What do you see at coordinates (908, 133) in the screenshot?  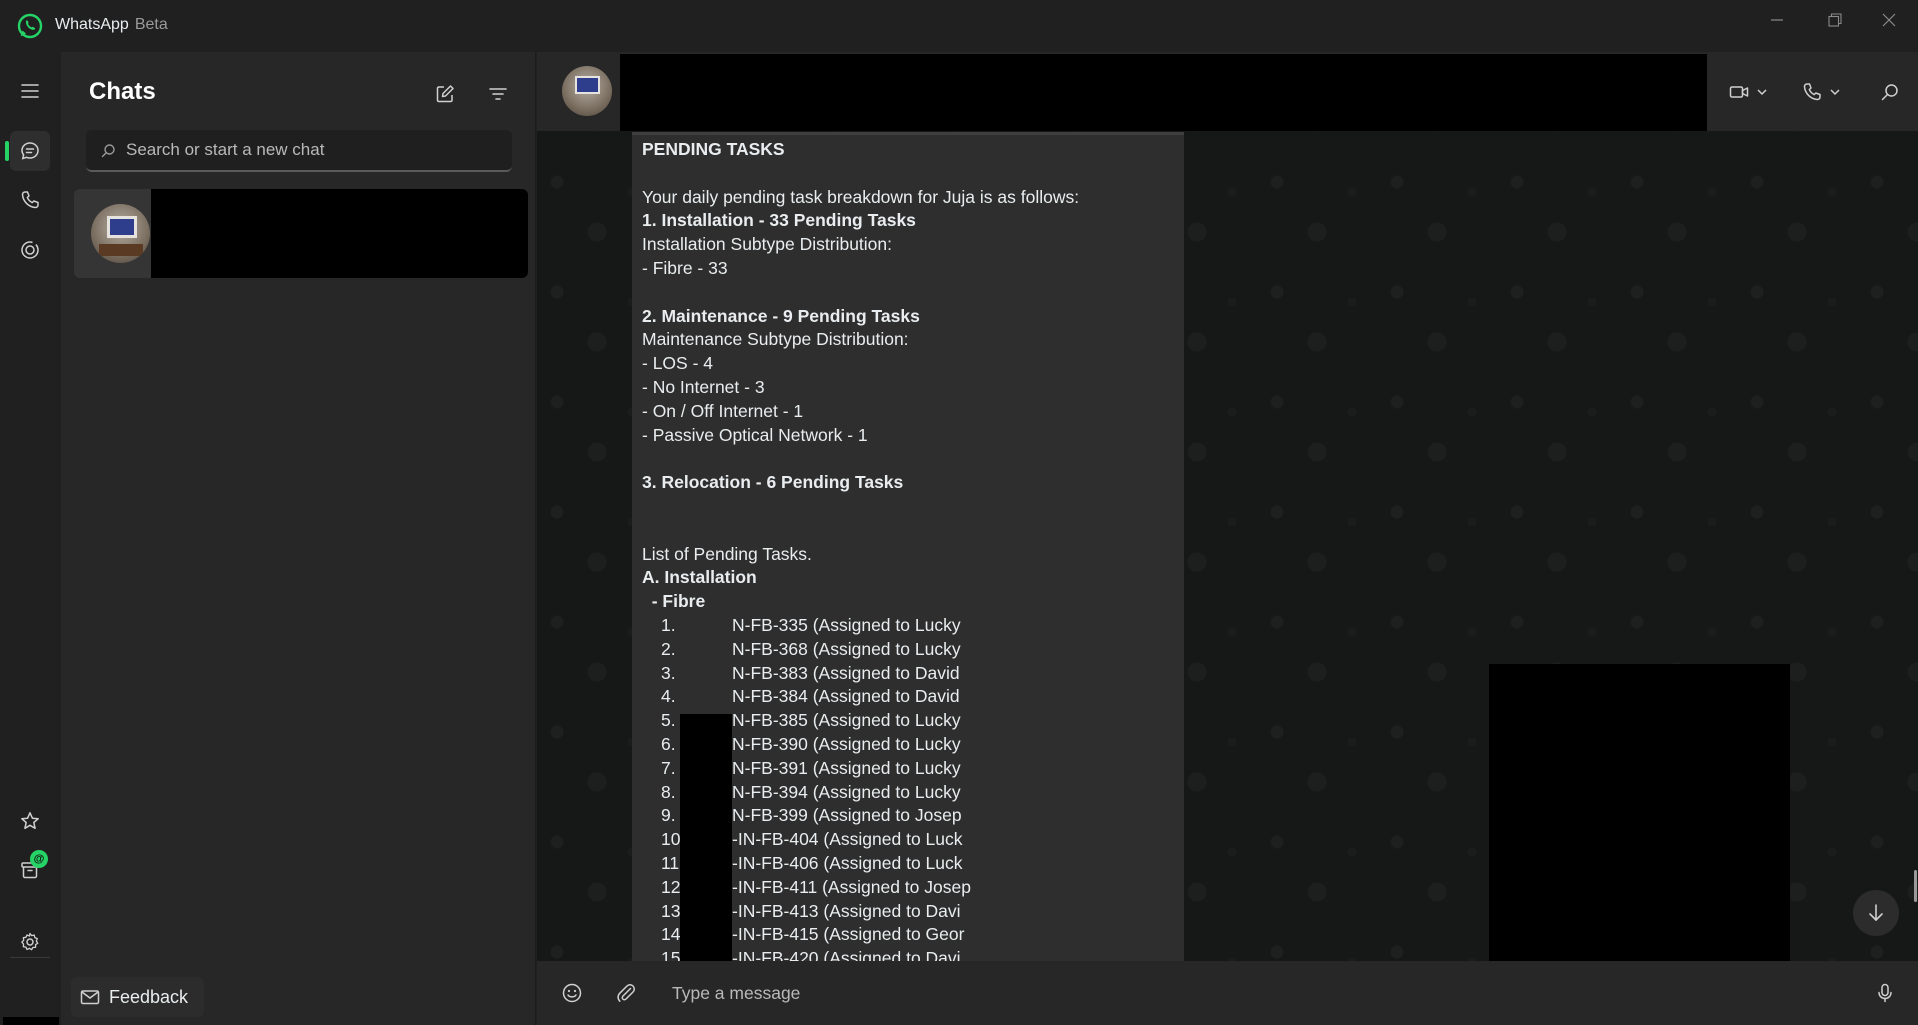 I see `quoted-message-strip` at bounding box center [908, 133].